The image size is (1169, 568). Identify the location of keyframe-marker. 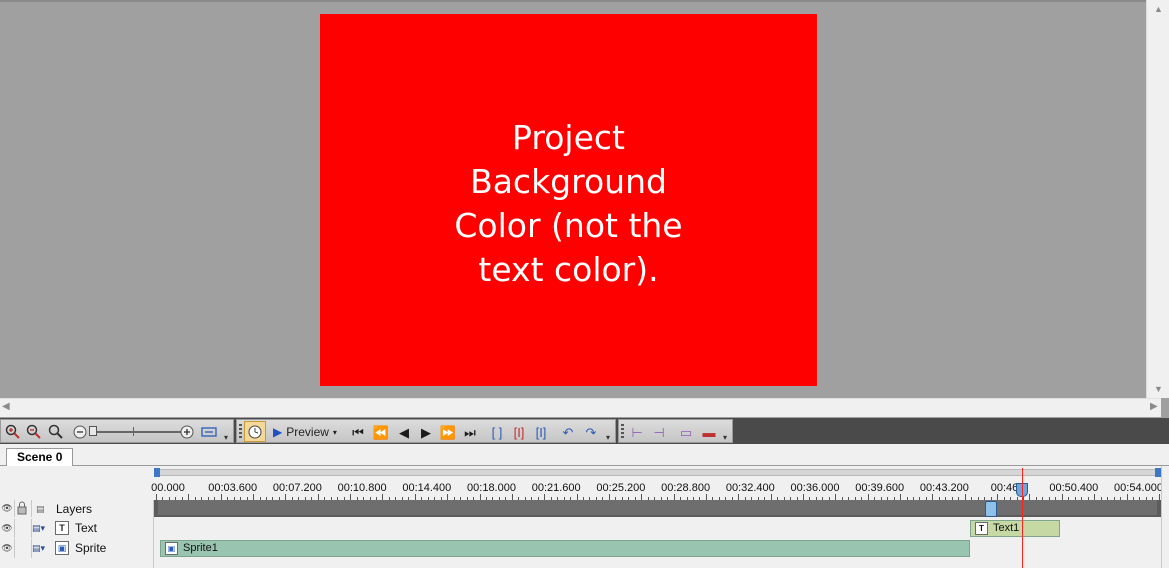
(991, 509).